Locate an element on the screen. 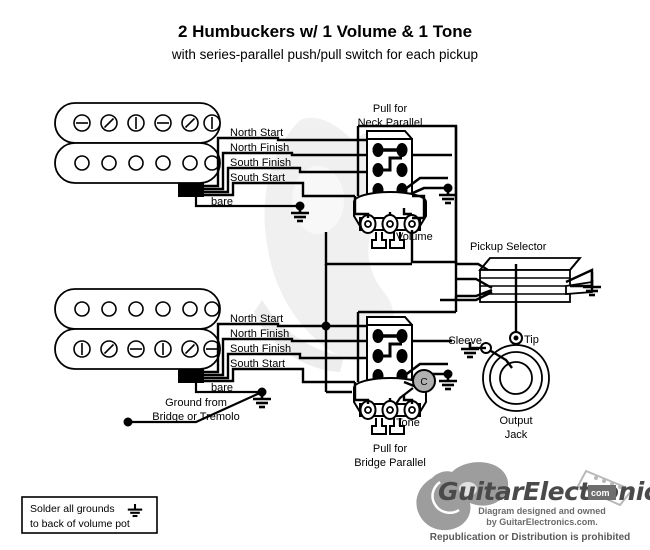 This screenshot has height=550, width=650. neck-wire-label-north-finish: North Finish is located at coordinates (259, 148).